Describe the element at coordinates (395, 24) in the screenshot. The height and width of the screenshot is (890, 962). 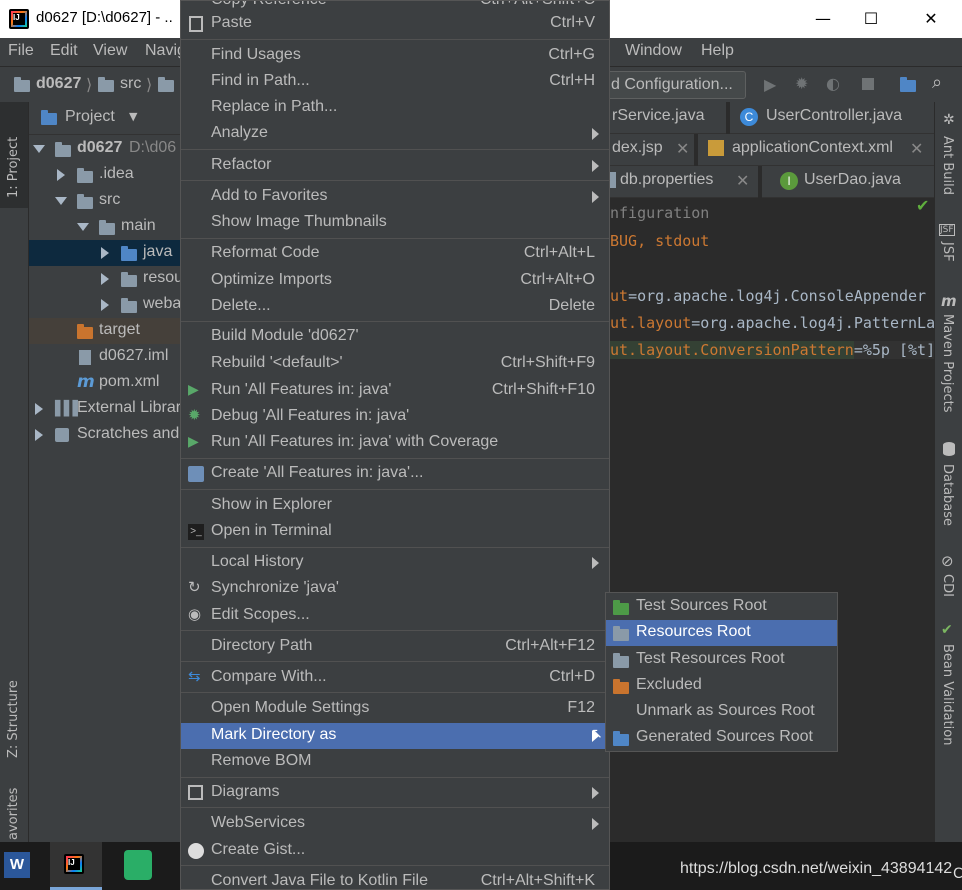
I see `menu-item-paste: Paste Ctrl+V` at that location.